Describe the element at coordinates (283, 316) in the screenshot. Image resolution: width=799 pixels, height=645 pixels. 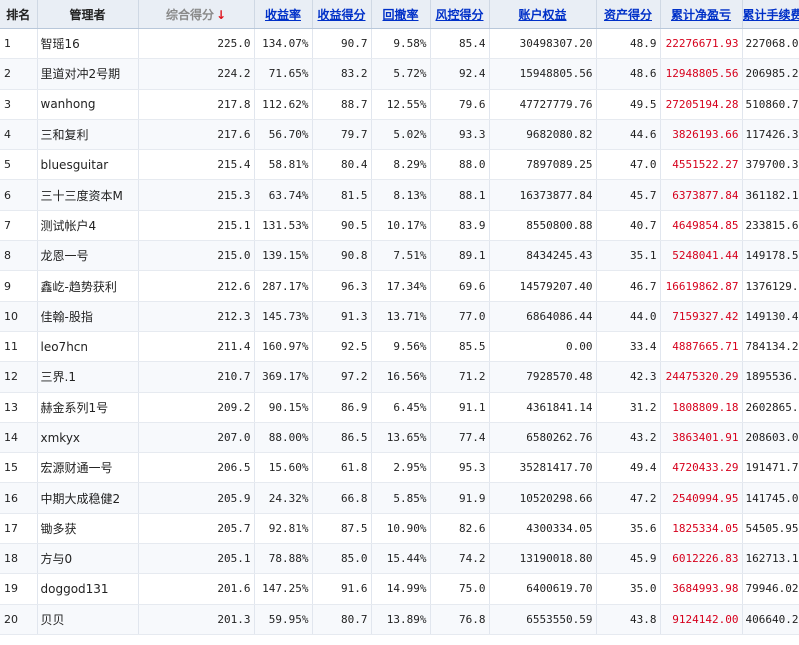
I see `cell-return-rate: 145.73%` at that location.